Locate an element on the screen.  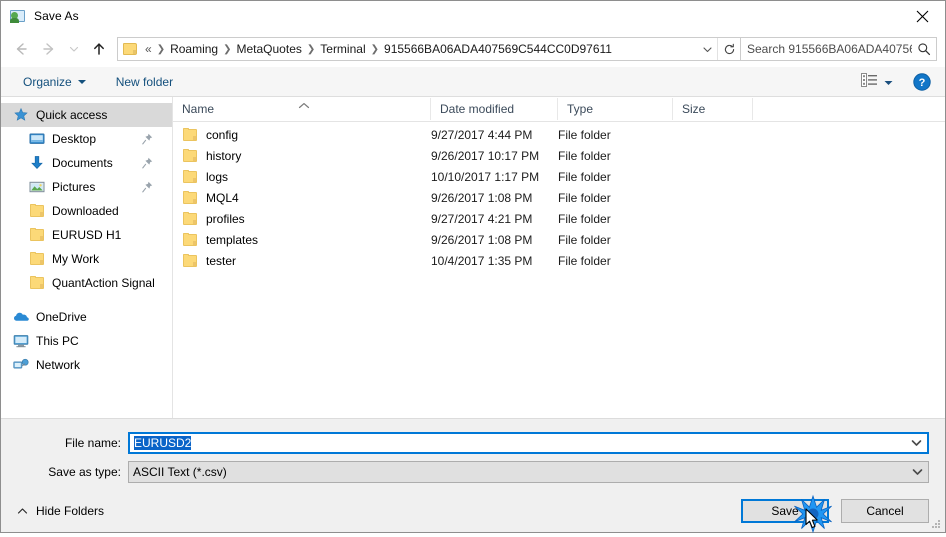
toolbar: Organize New folder ? is located at coordinates (473, 82).